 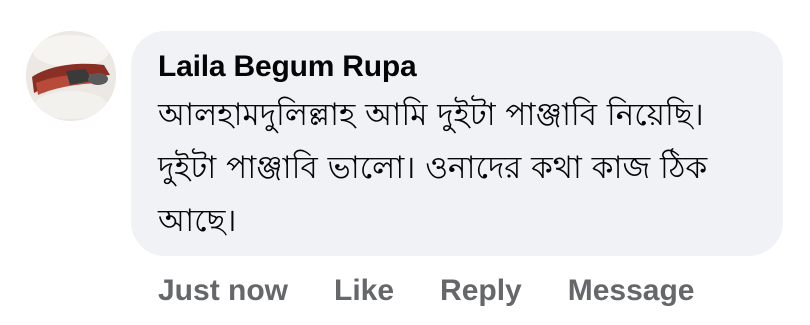 I want to click on like-button: Like, so click(x=364, y=291).